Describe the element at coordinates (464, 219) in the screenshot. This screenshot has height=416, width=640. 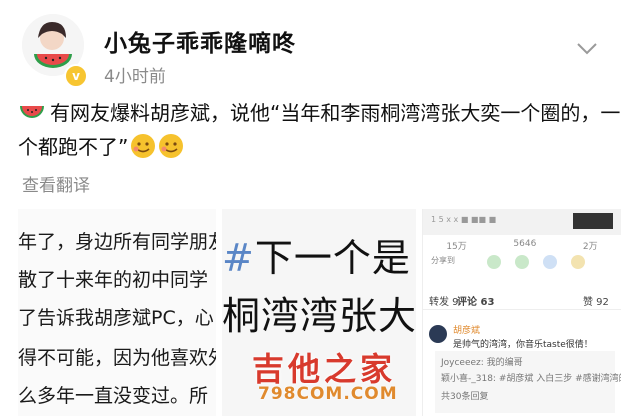
I see `screenshot-header-text: 1 5 x x ■ ■■ ■` at that location.